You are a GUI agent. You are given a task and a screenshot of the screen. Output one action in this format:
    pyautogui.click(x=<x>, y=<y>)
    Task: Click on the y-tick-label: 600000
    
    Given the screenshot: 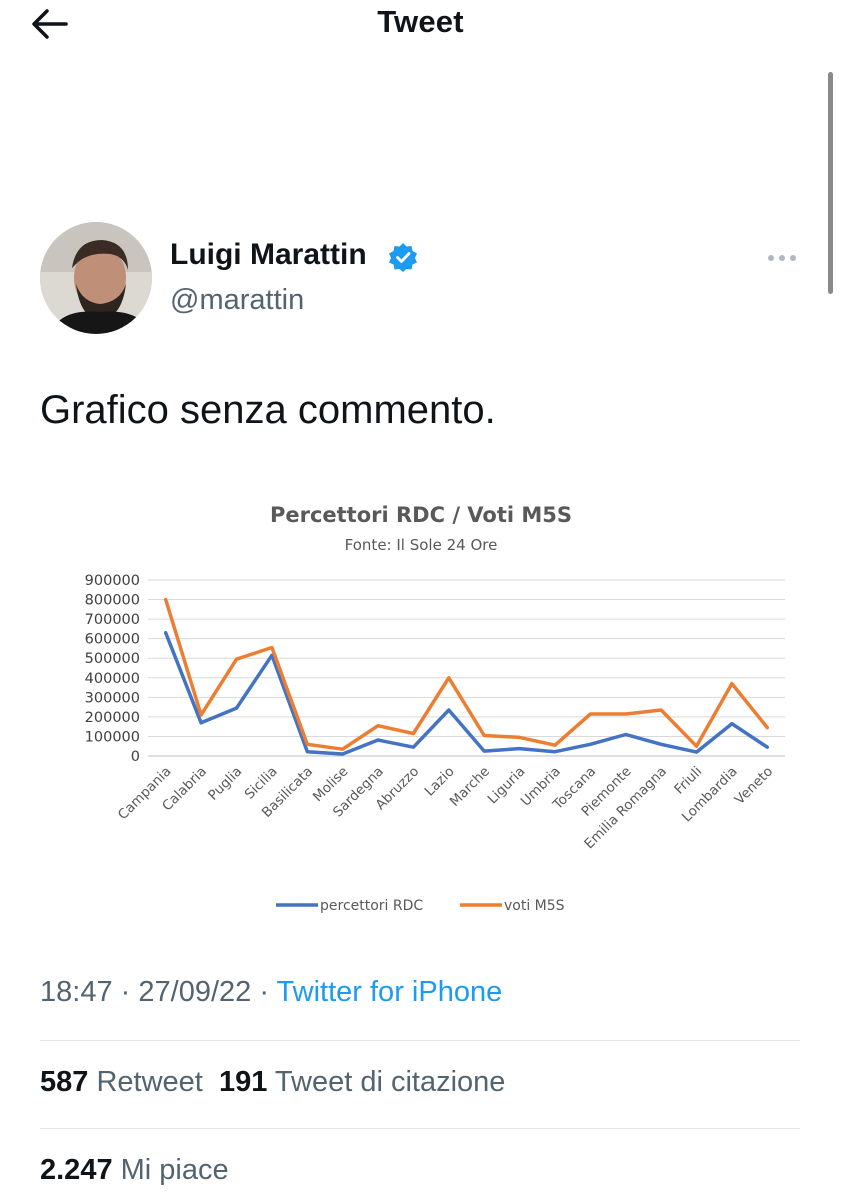 What is the action you would take?
    pyautogui.click(x=112, y=640)
    